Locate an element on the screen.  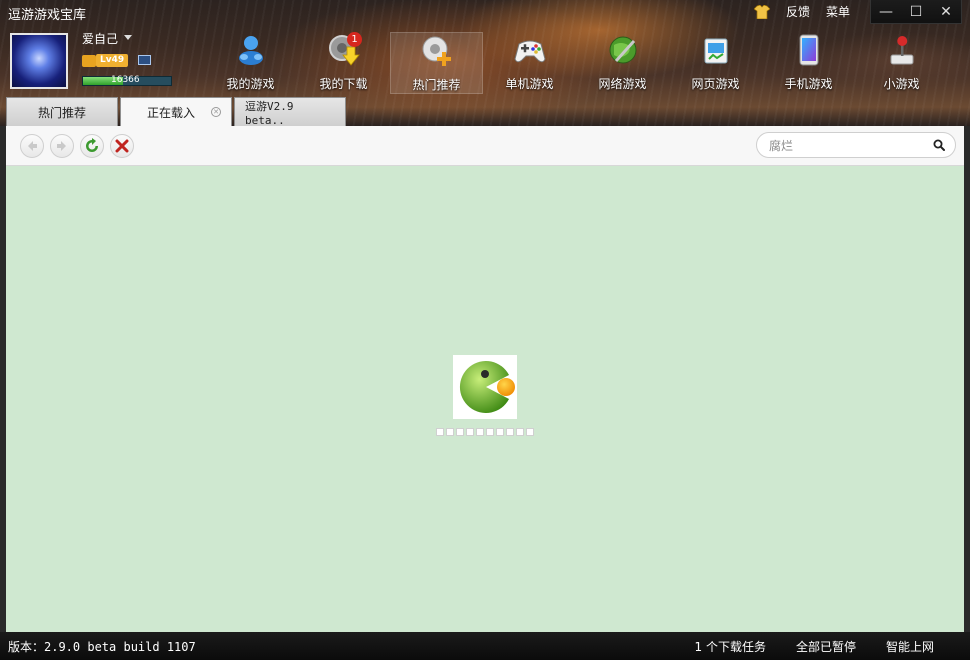
vip-icon is located at coordinates (89, 61).